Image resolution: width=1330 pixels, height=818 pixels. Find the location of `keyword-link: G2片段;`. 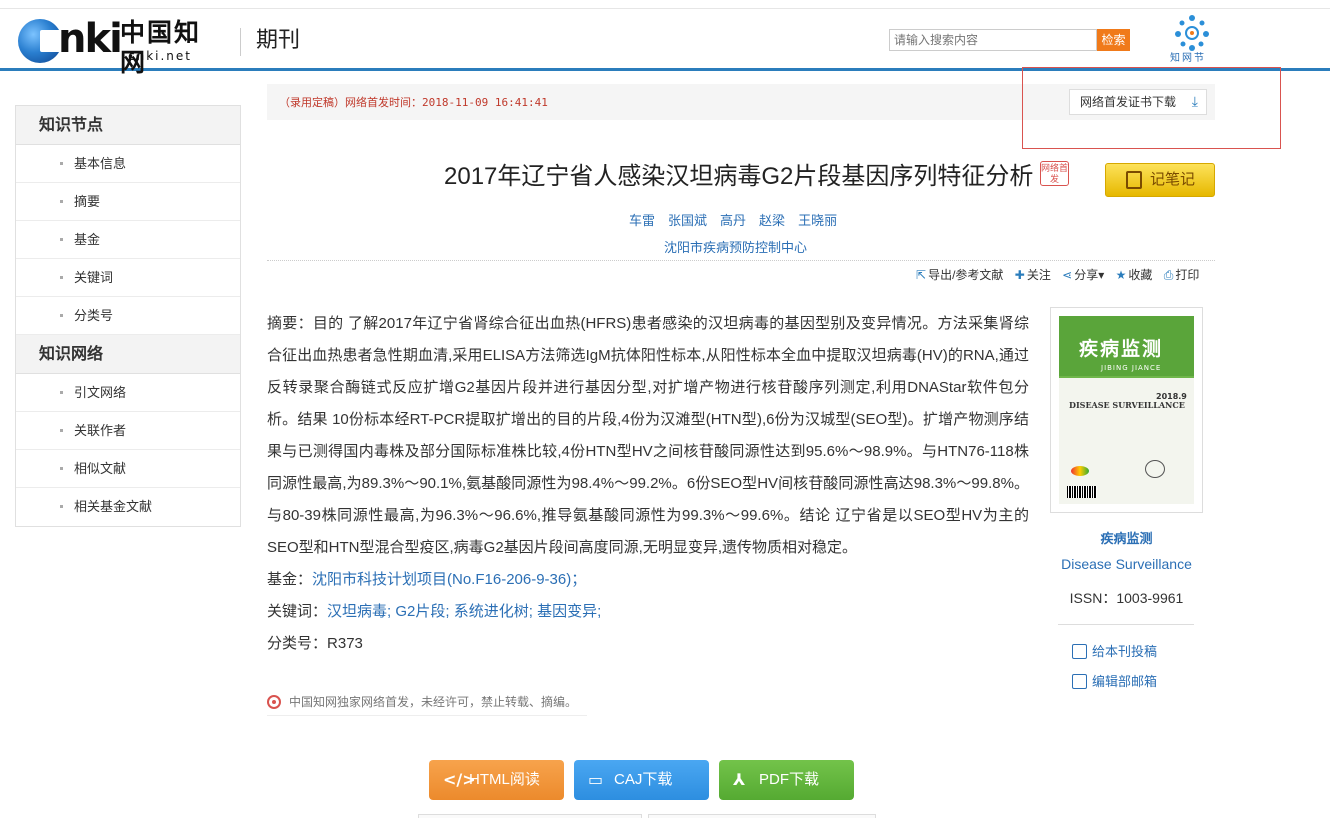

keyword-link: G2片段; is located at coordinates (422, 611).